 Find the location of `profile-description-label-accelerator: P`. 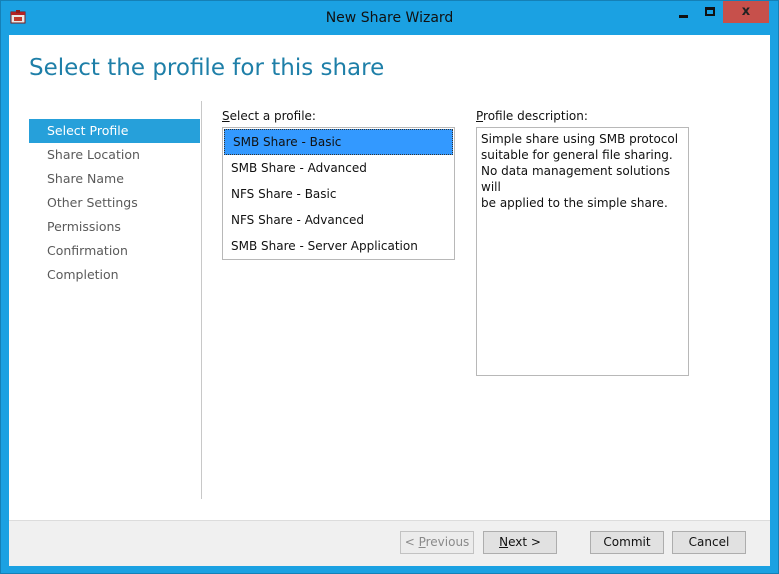

profile-description-label-accelerator: P is located at coordinates (480, 116).